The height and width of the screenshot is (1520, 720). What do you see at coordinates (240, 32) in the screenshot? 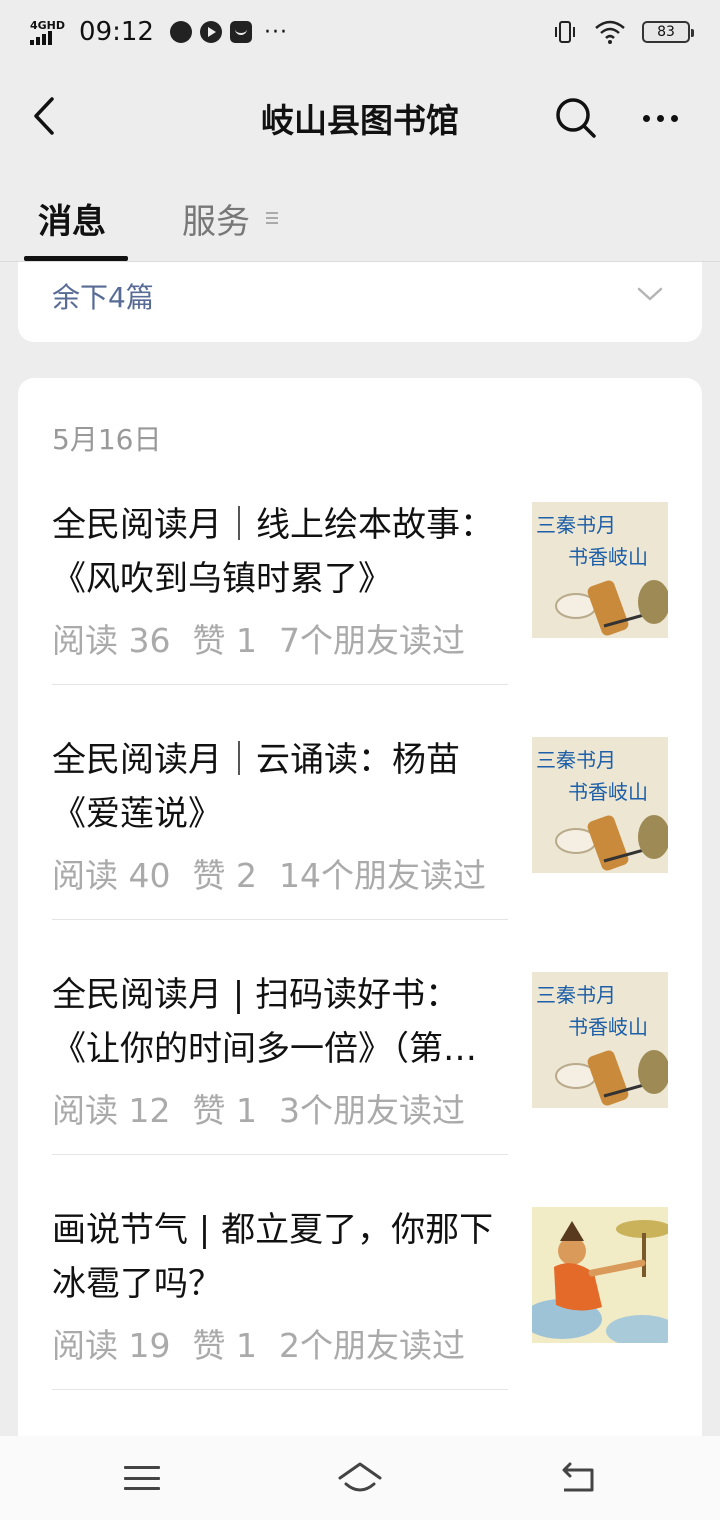
I see `notification-app-icon` at bounding box center [240, 32].